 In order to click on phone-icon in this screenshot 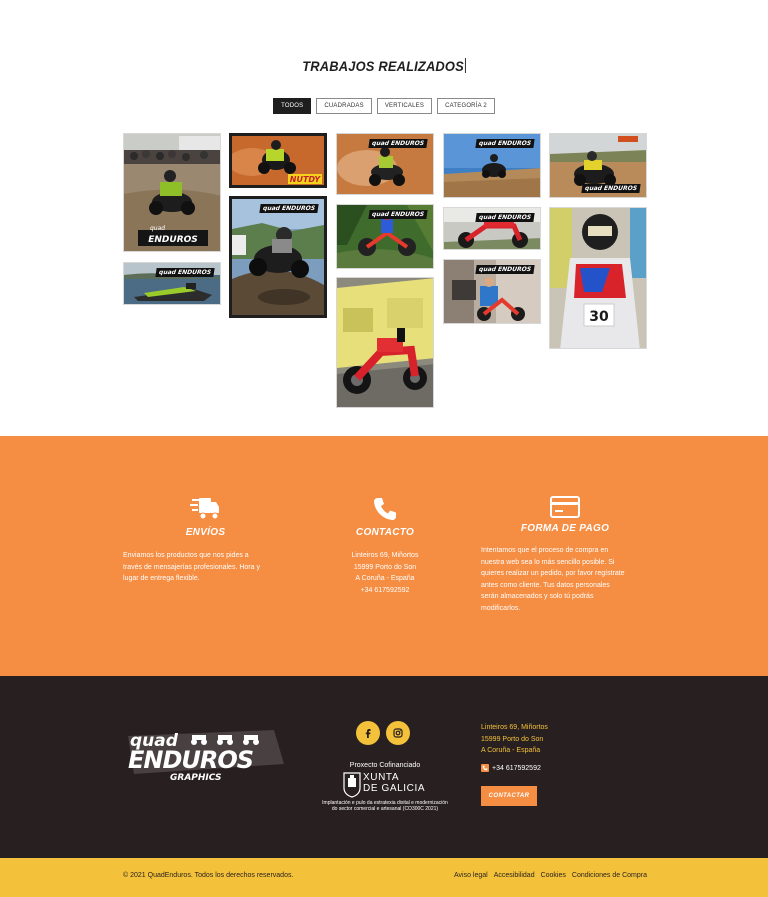, I will do `click(385, 509)`.